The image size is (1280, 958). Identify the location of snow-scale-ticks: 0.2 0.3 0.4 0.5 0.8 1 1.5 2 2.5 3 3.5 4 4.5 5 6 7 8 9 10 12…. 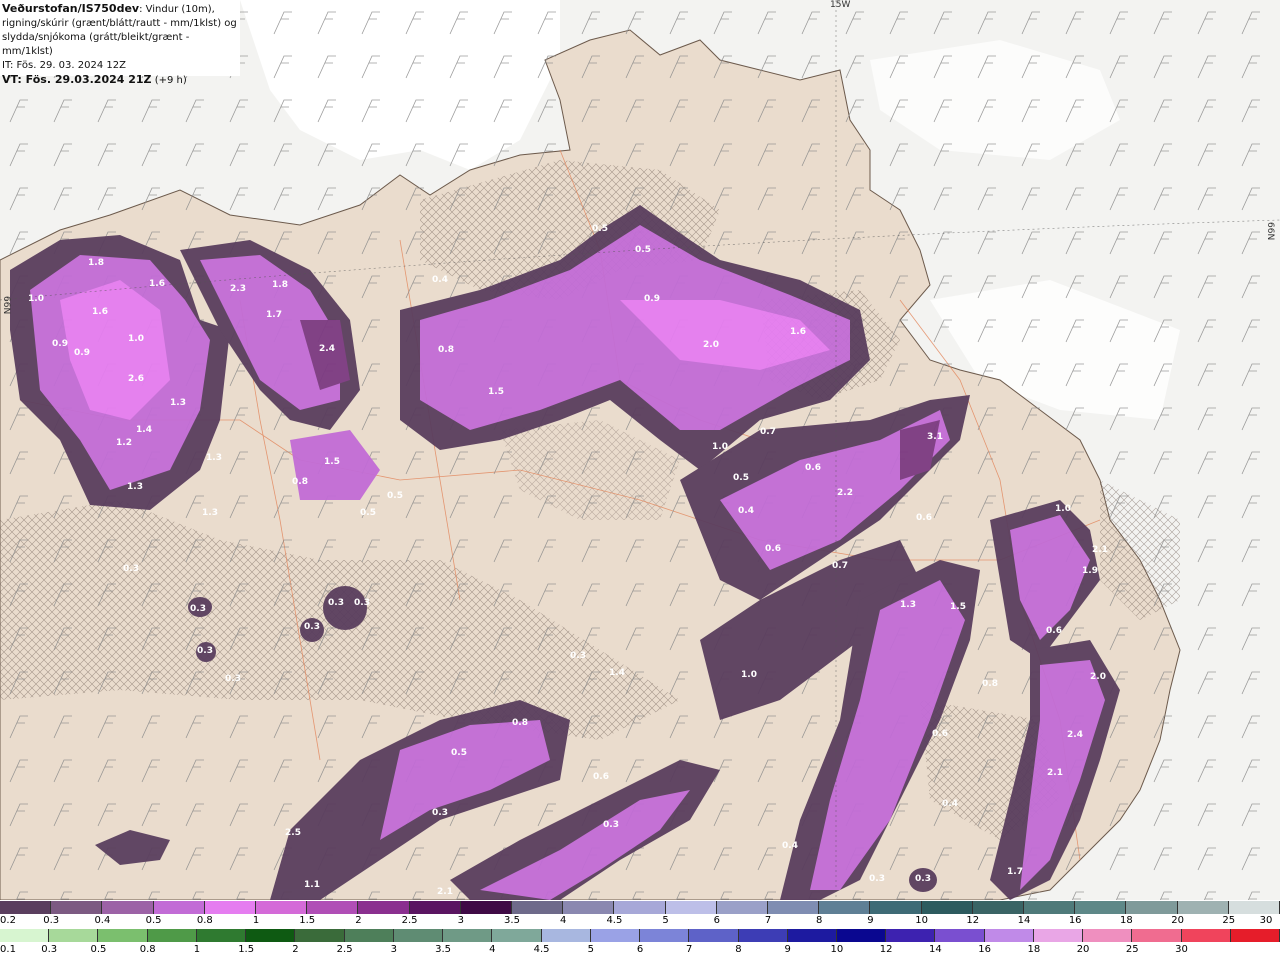
(640, 921).